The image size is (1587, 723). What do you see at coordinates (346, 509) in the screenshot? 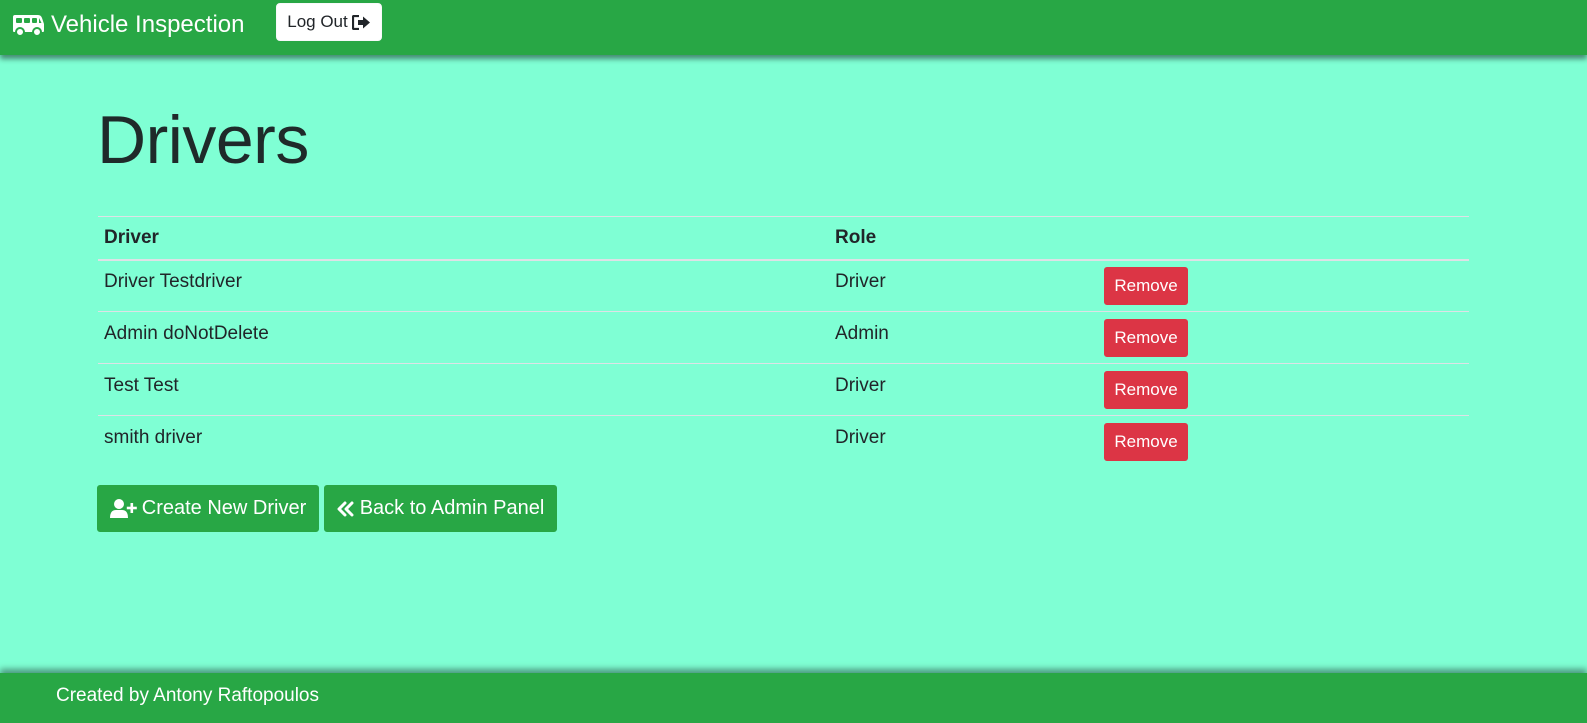
I see `double-chevron-left-icon` at bounding box center [346, 509].